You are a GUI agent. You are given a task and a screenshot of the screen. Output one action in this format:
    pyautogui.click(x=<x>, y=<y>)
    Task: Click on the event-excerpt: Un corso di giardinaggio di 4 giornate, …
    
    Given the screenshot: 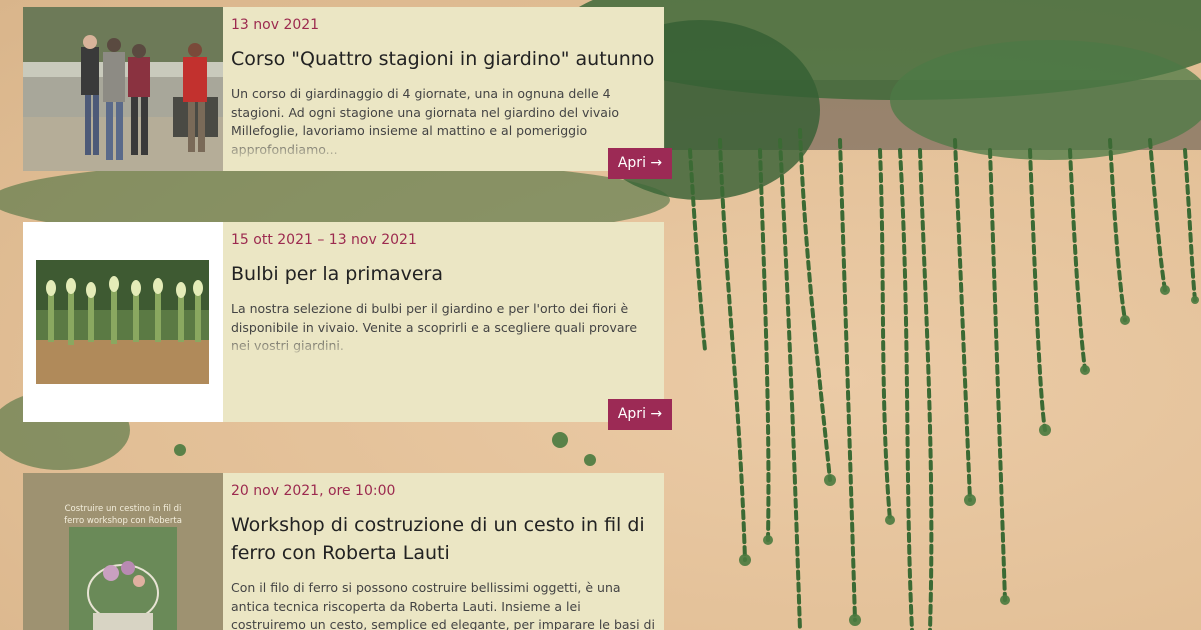 What is the action you would take?
    pyautogui.click(x=443, y=122)
    